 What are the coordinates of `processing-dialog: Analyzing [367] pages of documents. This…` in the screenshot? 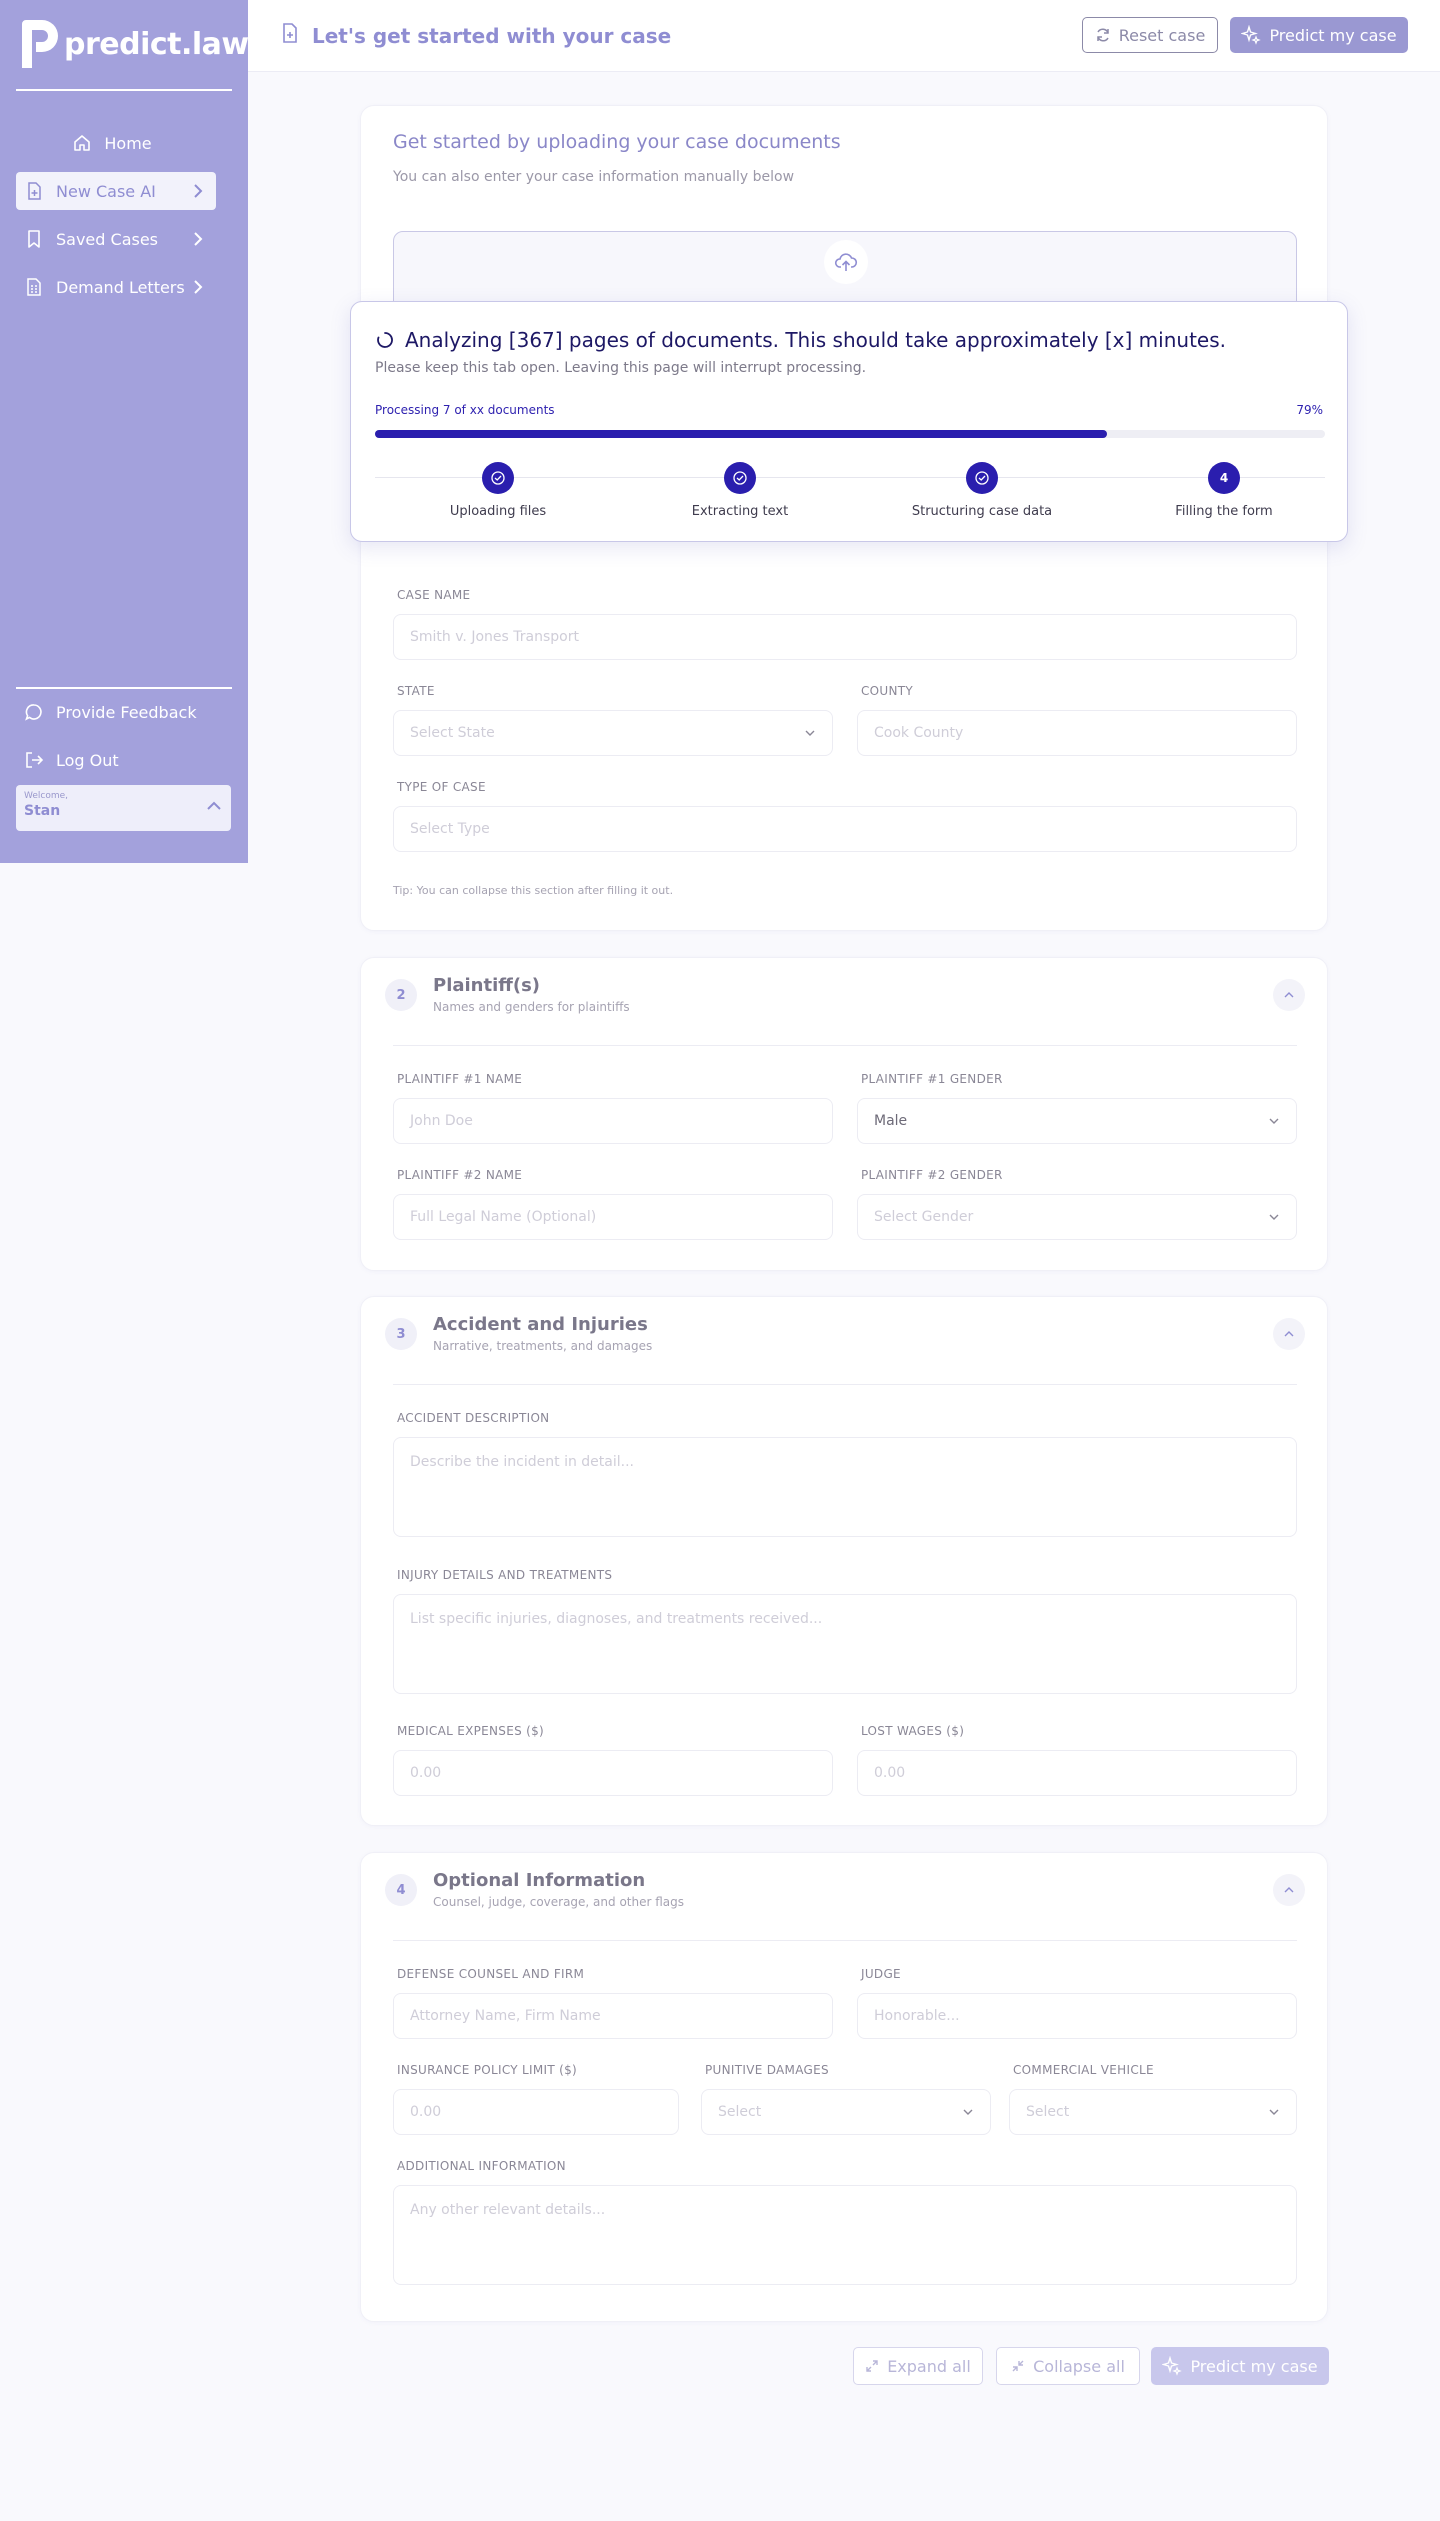 It's located at (849, 421).